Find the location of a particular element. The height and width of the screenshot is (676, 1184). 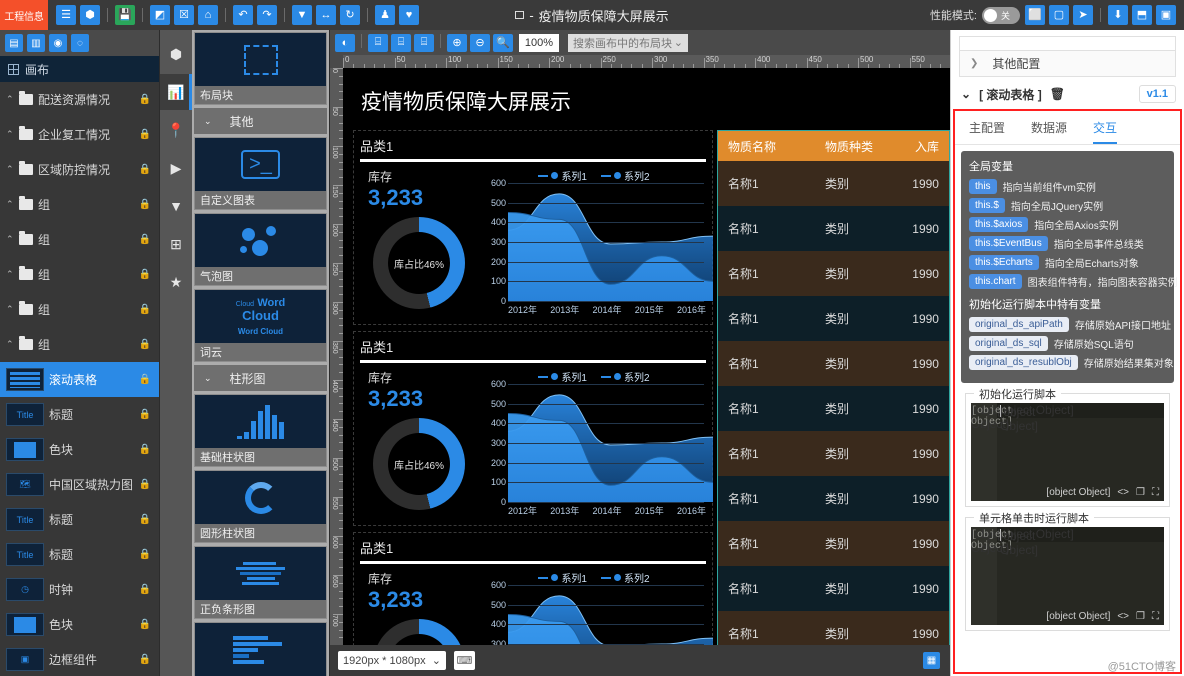

layer-item-15: 色块 🔒 is located at coordinates (79, 624).